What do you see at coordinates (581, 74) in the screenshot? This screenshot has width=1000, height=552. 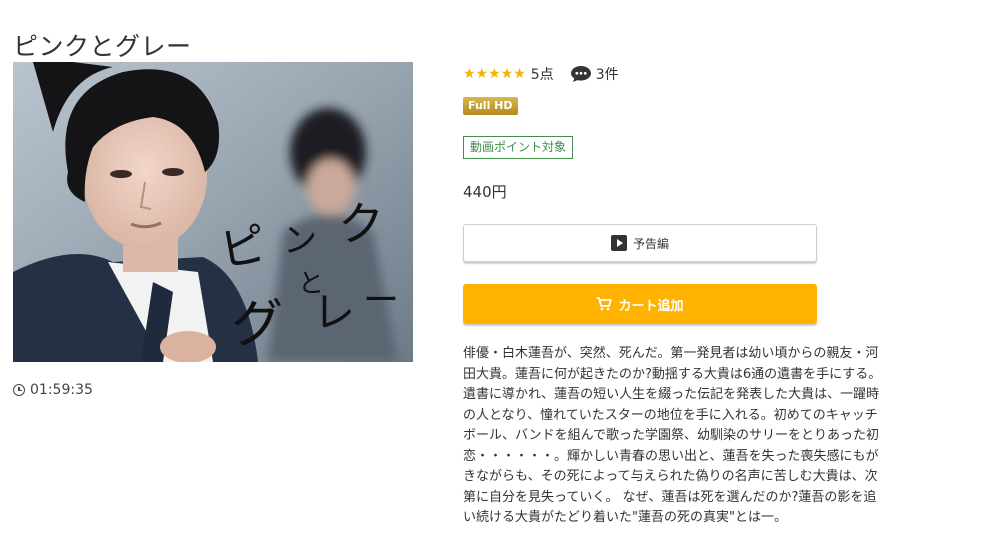 I see `comment-icon` at bounding box center [581, 74].